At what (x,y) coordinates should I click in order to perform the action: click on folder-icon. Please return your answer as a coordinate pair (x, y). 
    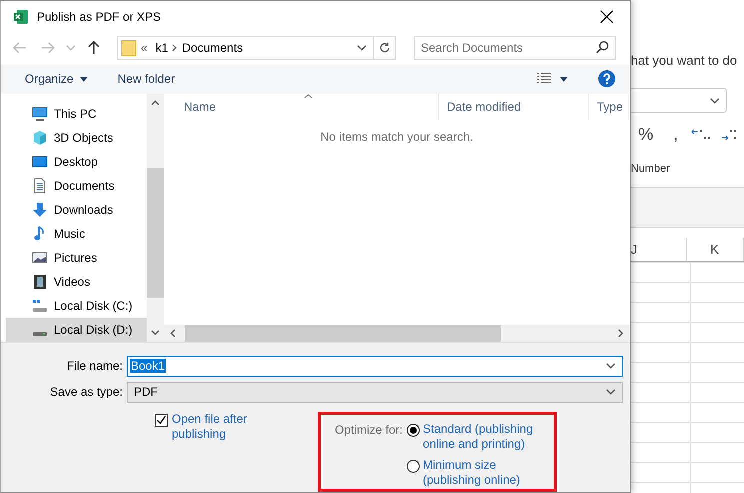
    Looking at the image, I should click on (129, 47).